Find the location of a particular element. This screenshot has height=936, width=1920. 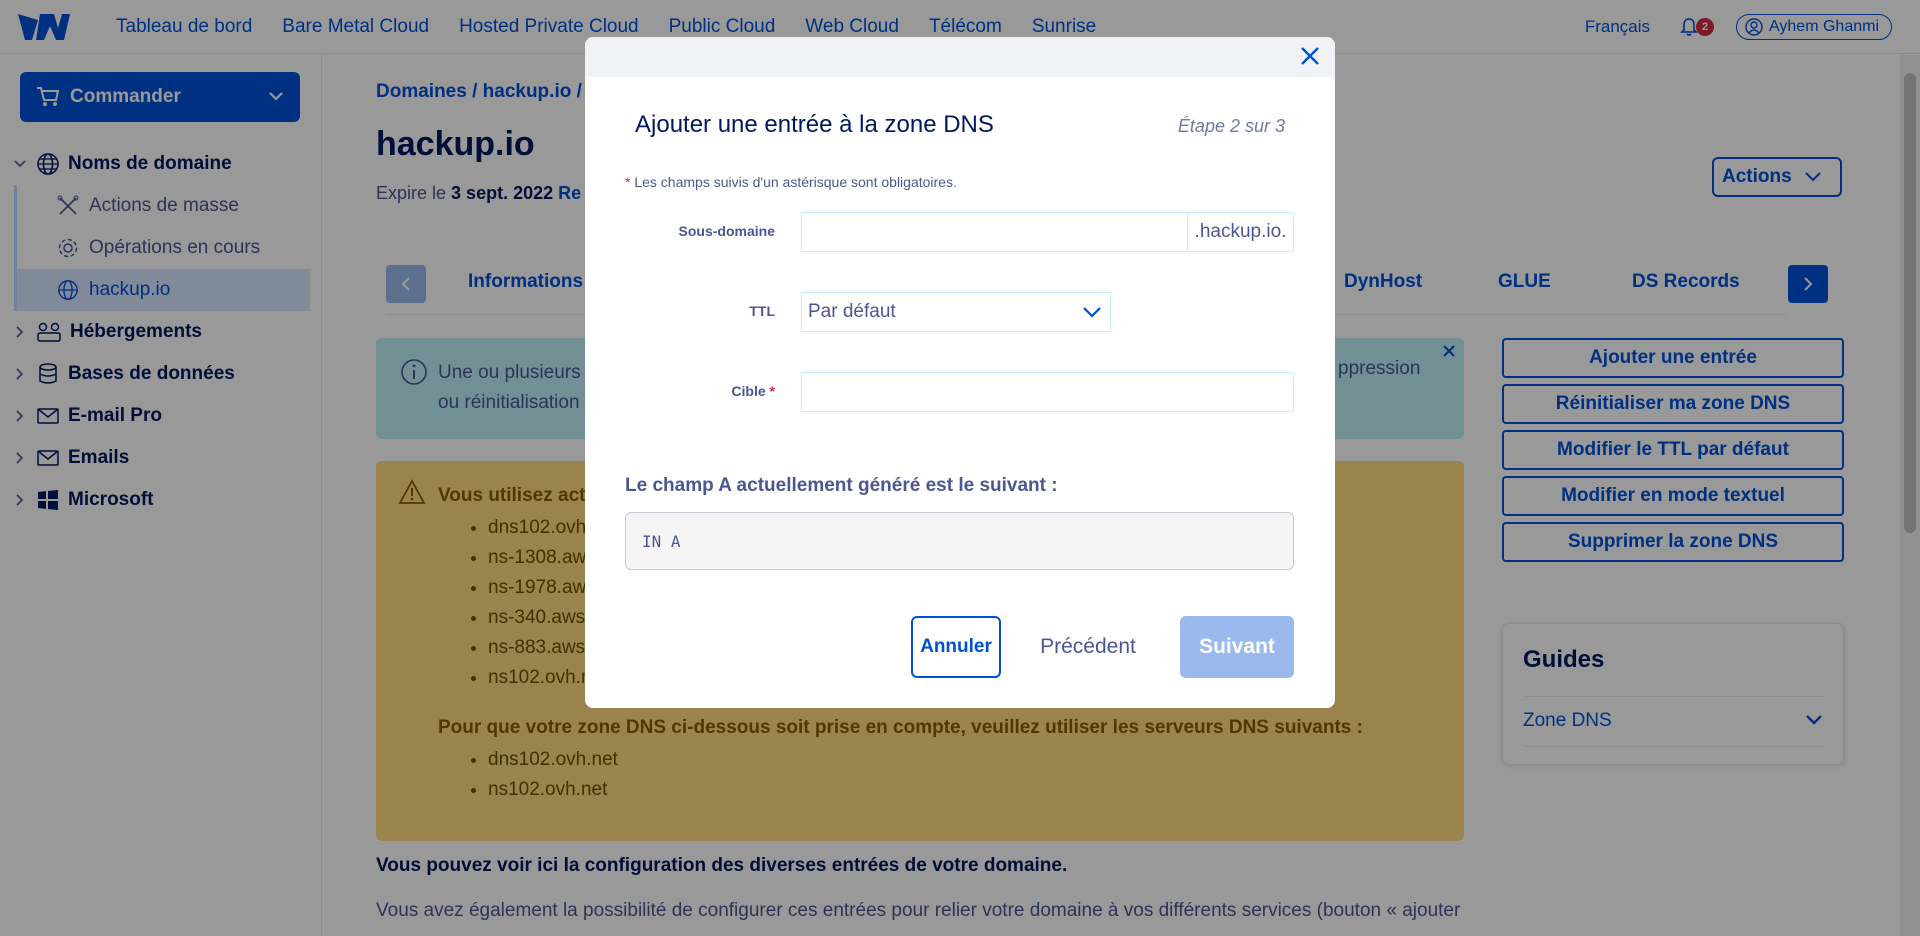

target-field is located at coordinates (1047, 392).